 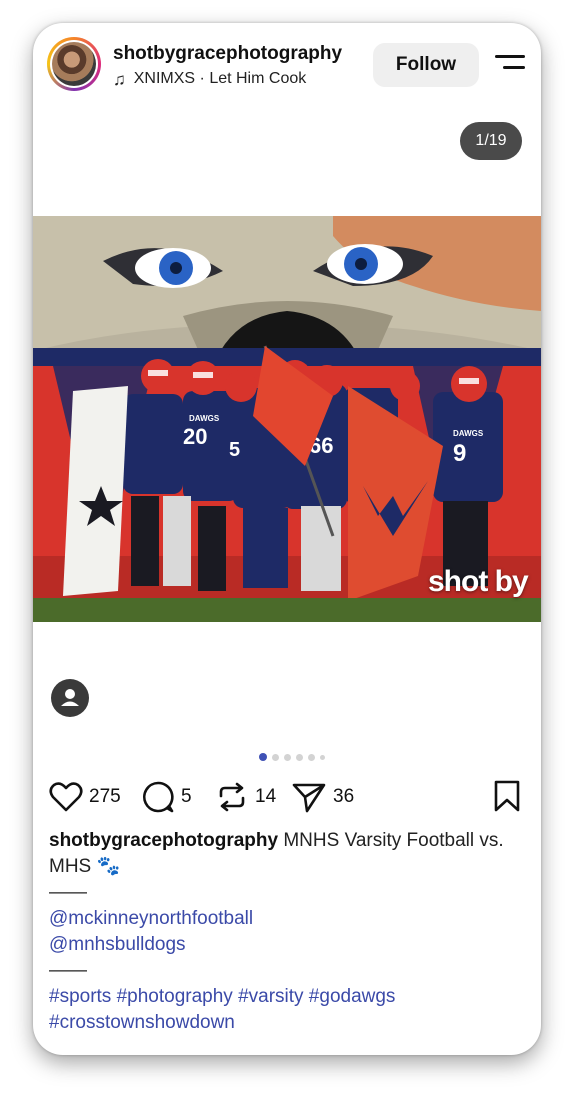 I want to click on repost-icon, so click(x=232, y=797).